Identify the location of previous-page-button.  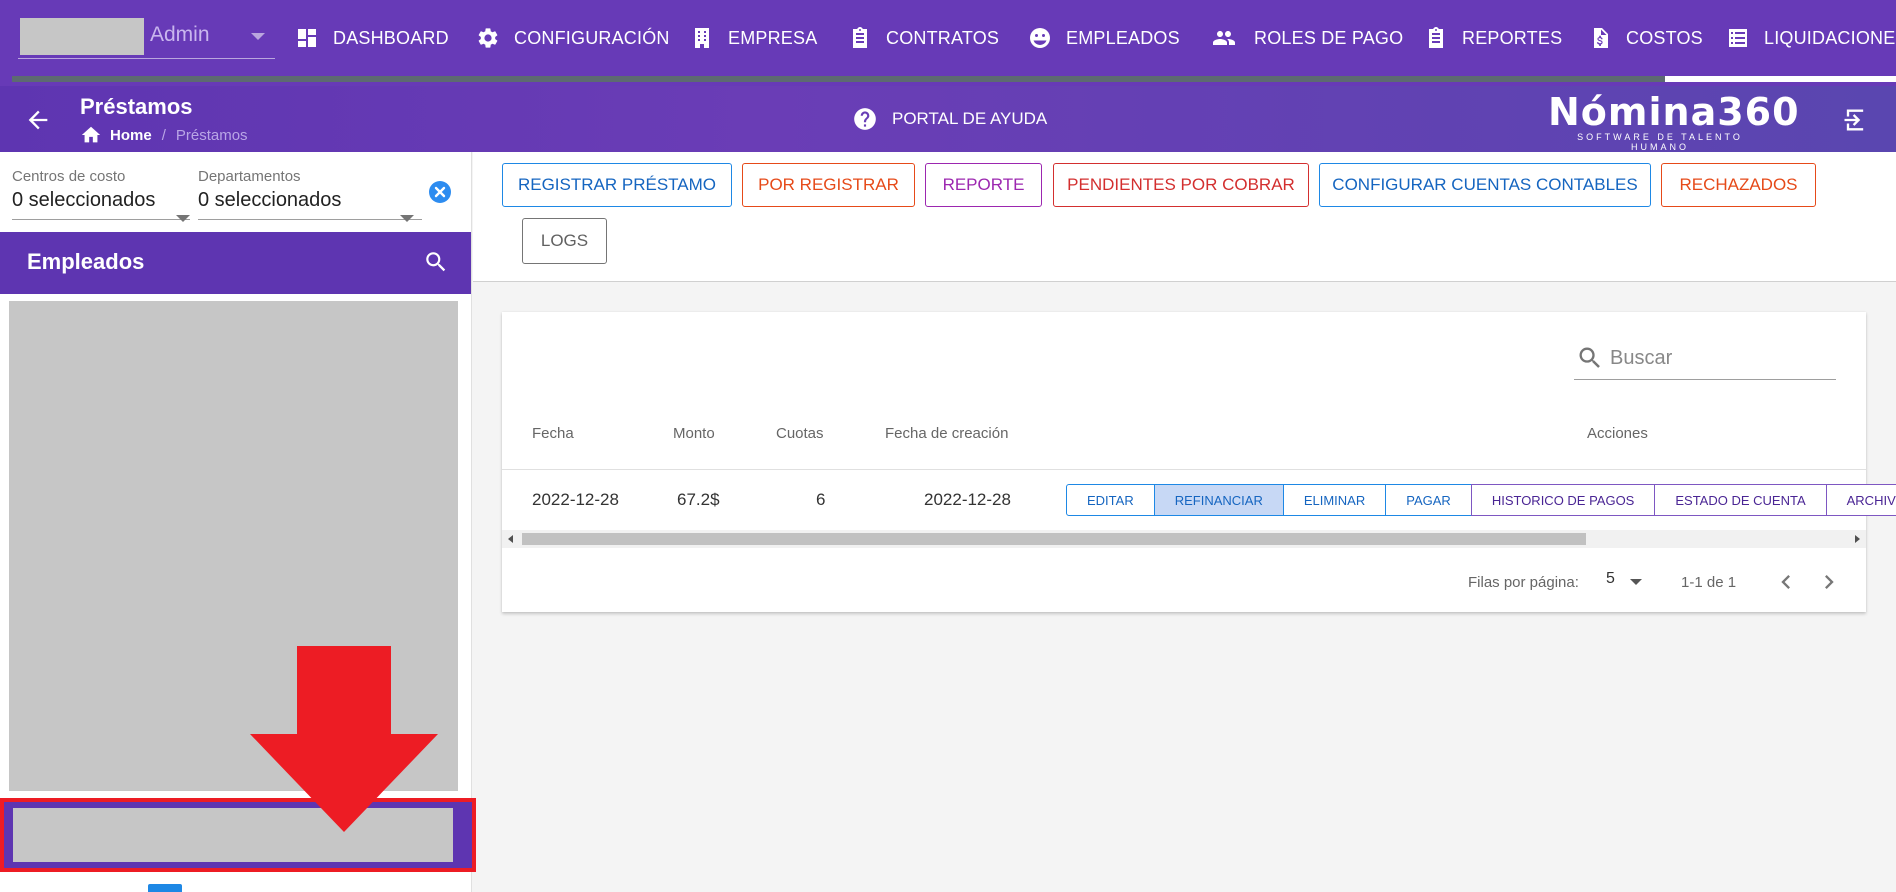
(1786, 582).